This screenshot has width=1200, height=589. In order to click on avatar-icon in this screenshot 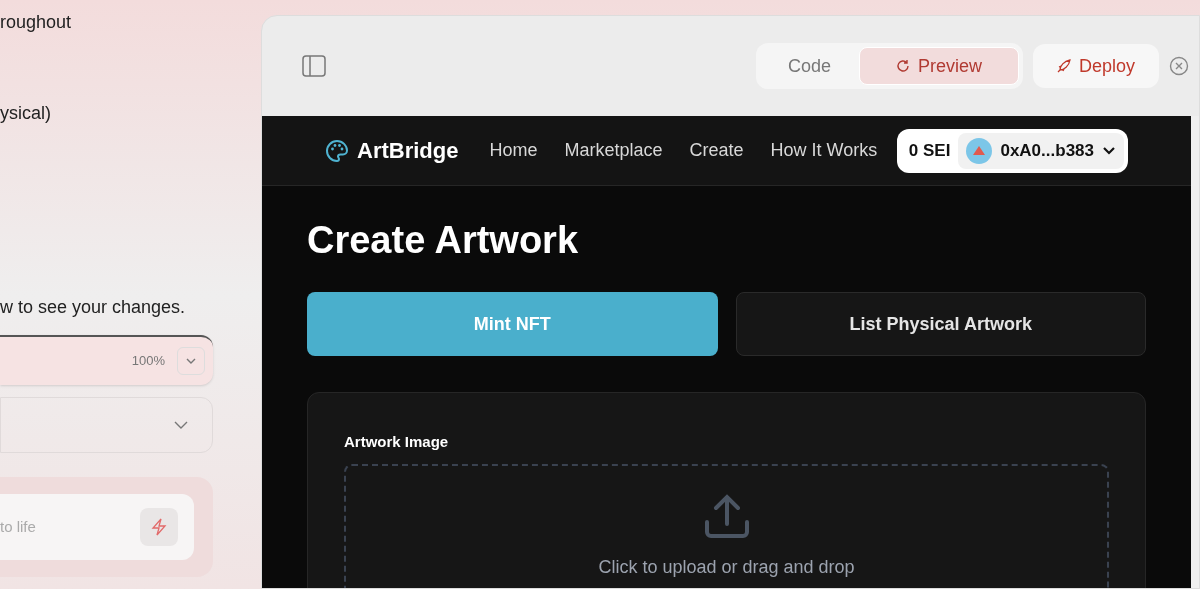, I will do `click(979, 150)`.